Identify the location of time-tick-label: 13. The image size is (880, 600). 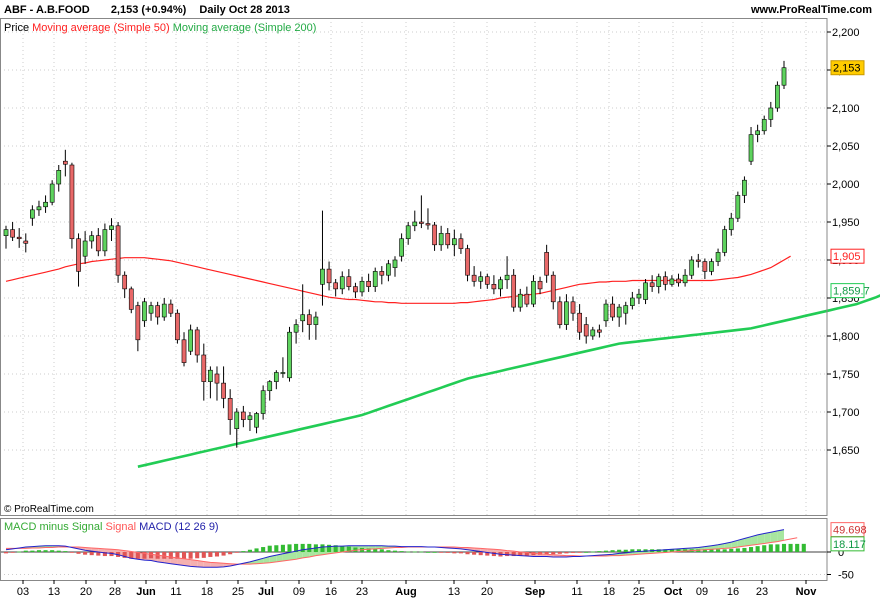
(454, 592).